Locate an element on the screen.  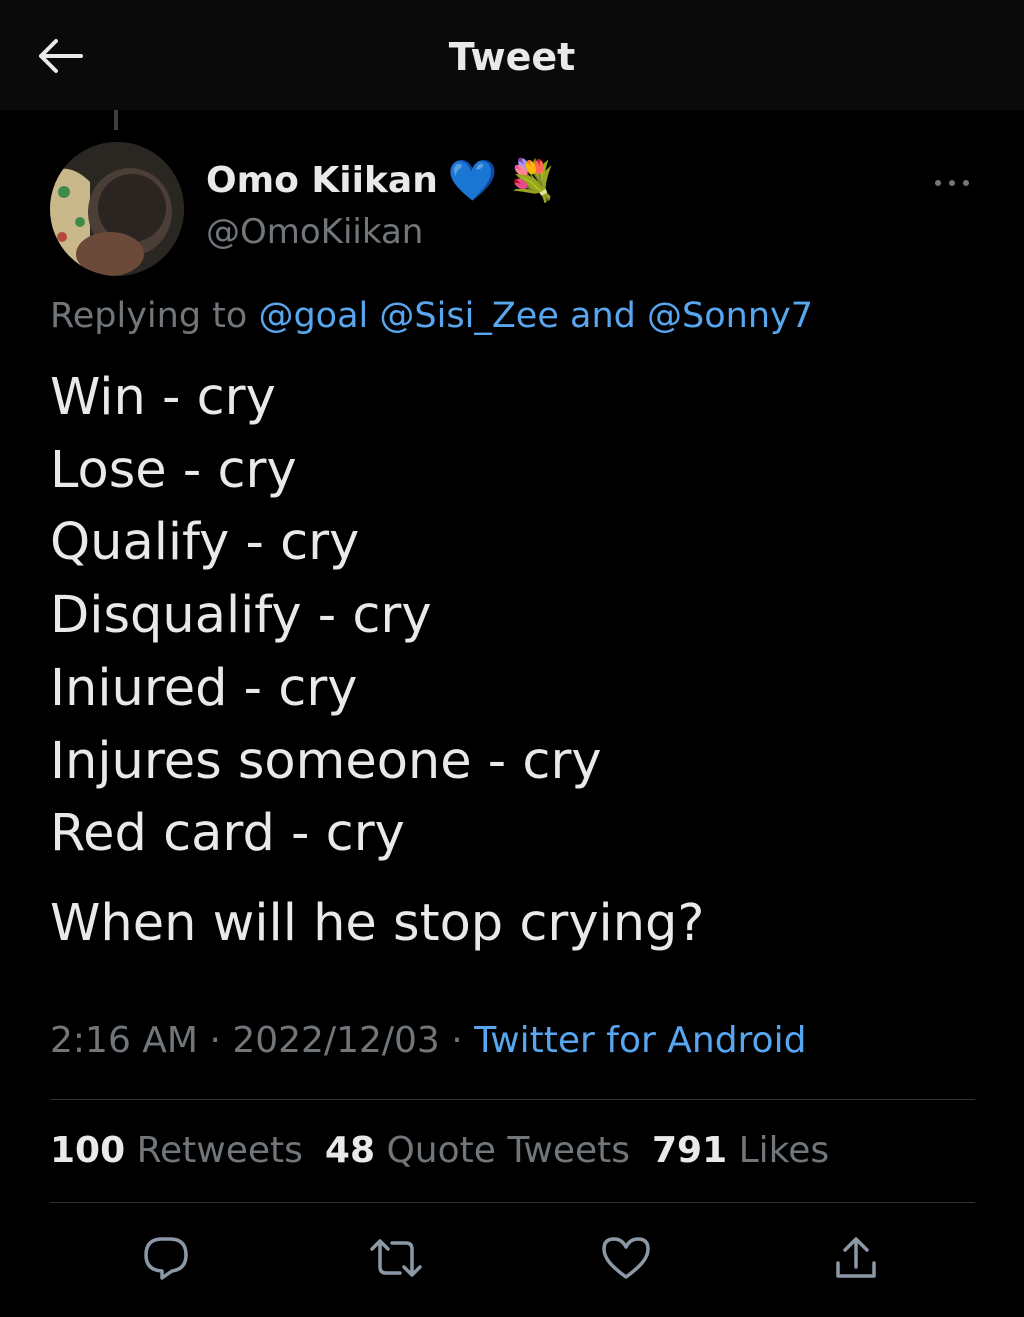
replying-to: Replying to @goal @Sisi_Zee and @Sonny7 is located at coordinates (431, 316).